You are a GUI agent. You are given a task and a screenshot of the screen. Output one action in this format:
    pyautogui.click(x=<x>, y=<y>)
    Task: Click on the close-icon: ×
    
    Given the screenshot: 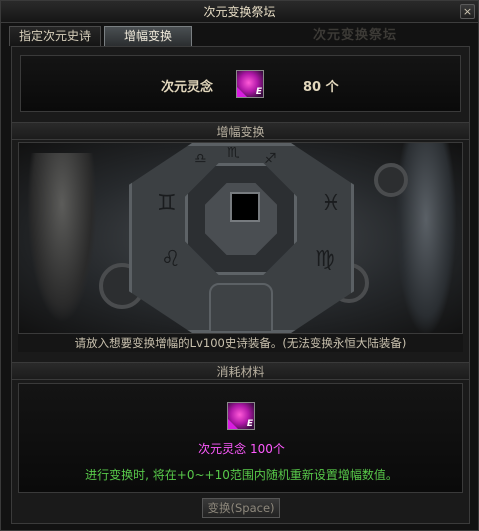 What is the action you would take?
    pyautogui.click(x=467, y=11)
    